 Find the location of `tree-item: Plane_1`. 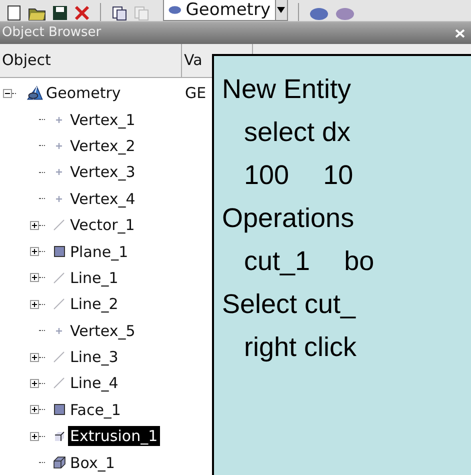

tree-item: Plane_1 is located at coordinates (99, 252).